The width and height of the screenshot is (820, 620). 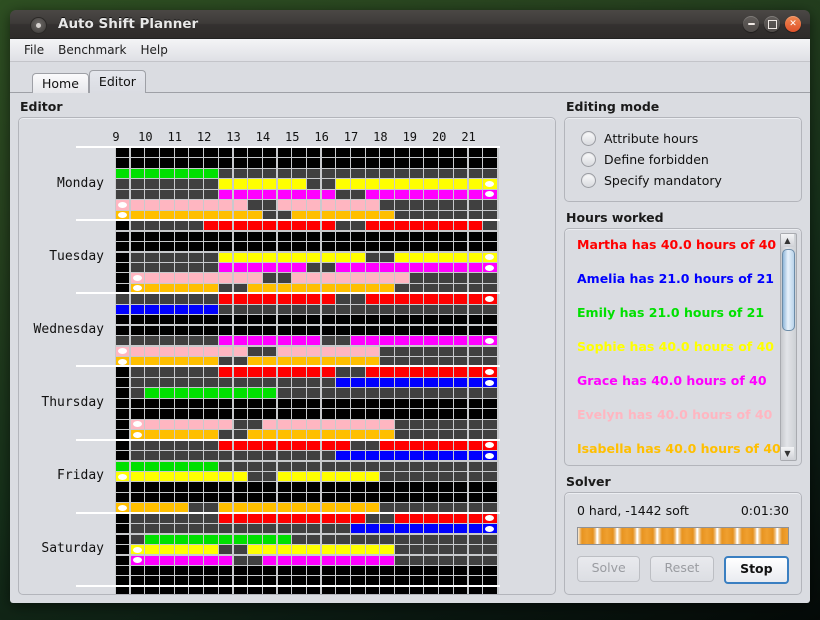 What do you see at coordinates (788, 290) in the screenshot?
I see `scrollbar-thumb` at bounding box center [788, 290].